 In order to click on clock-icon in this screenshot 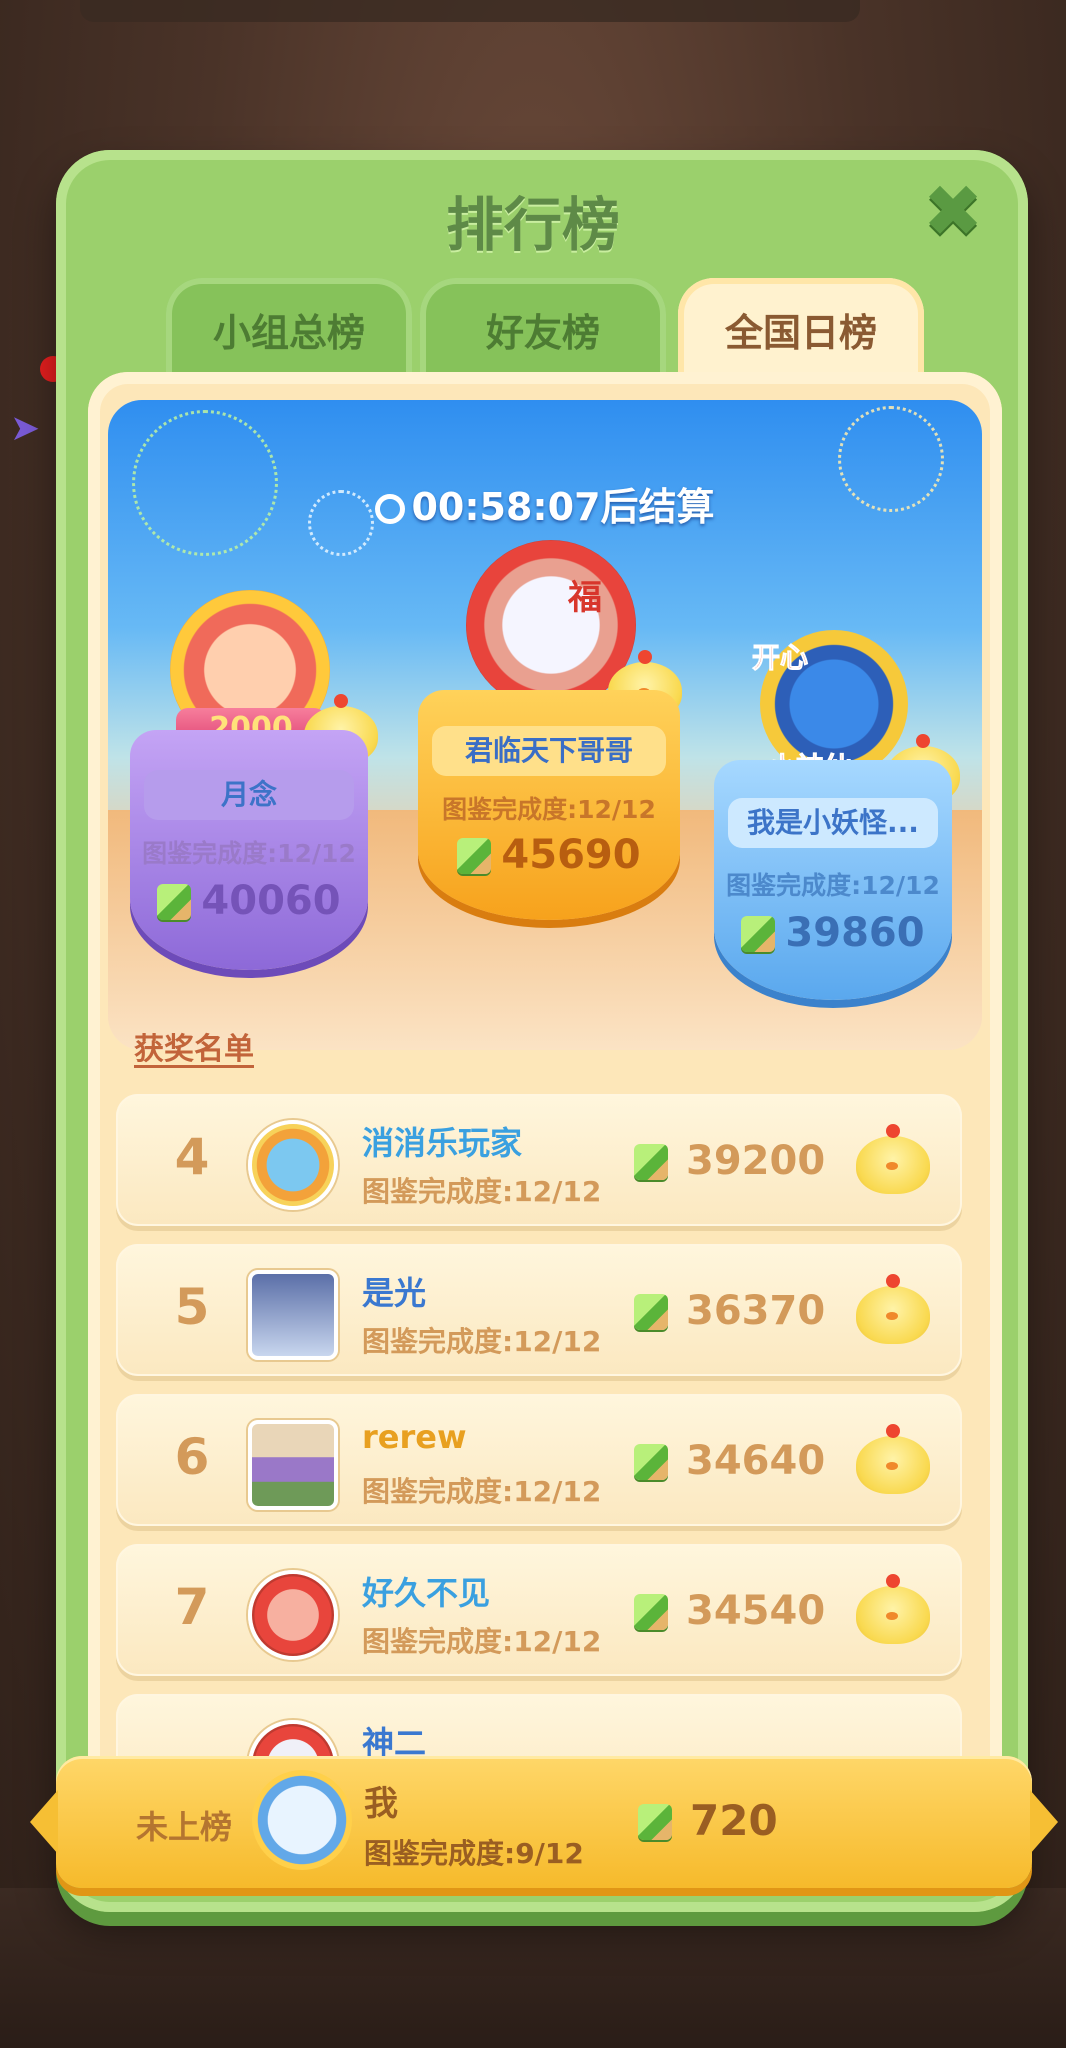, I will do `click(390, 509)`.